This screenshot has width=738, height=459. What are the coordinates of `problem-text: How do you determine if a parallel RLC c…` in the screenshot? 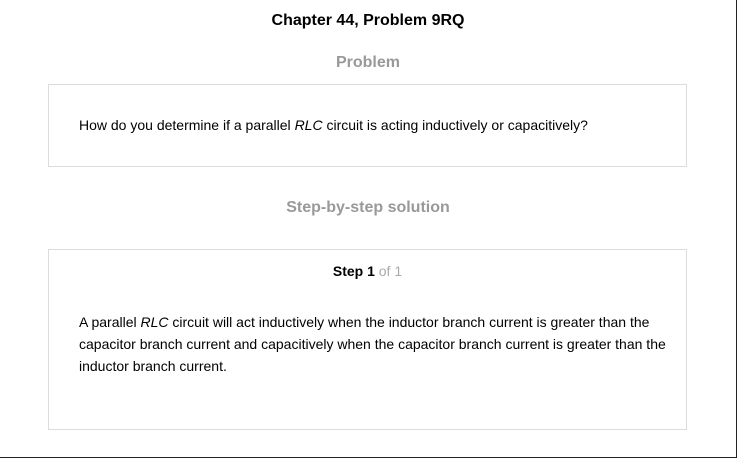 It's located at (333, 125).